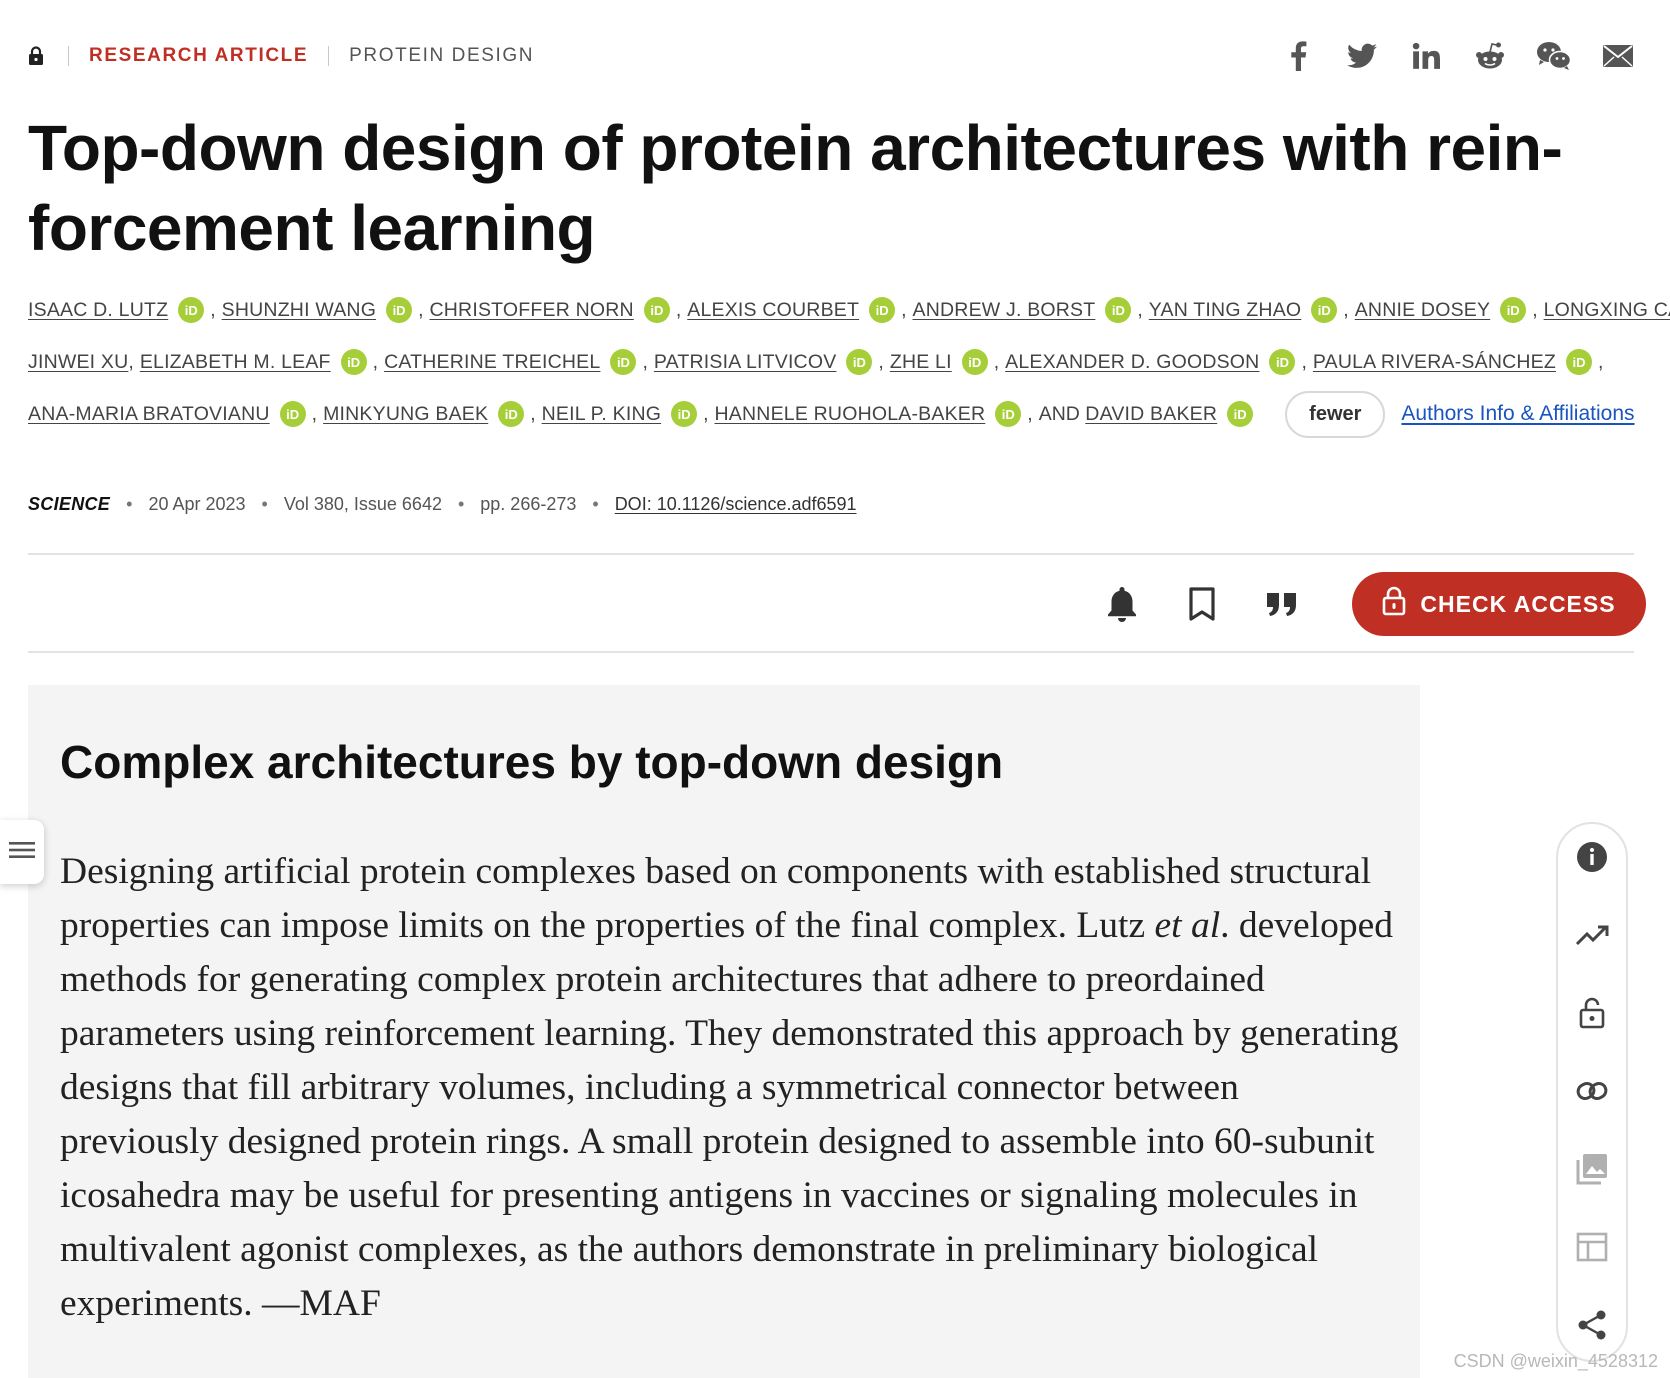 The height and width of the screenshot is (1378, 1670). What do you see at coordinates (38, 56) in the screenshot?
I see `lock-icon` at bounding box center [38, 56].